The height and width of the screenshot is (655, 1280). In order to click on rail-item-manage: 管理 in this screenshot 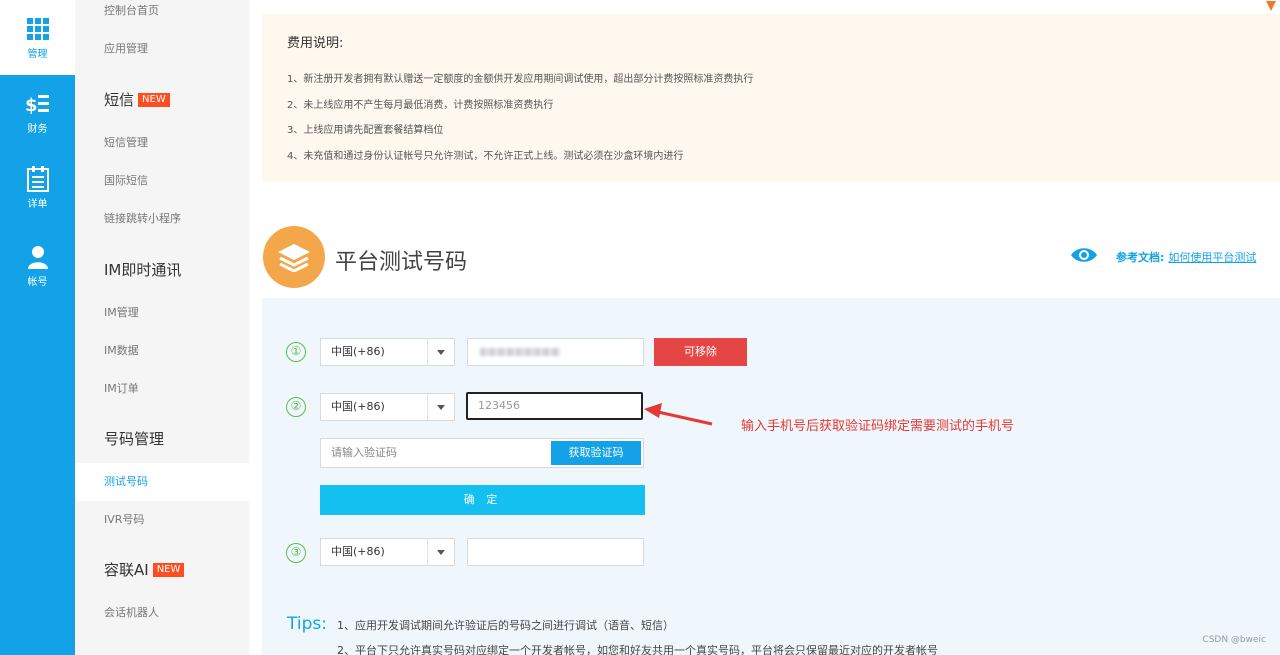, I will do `click(37, 37)`.